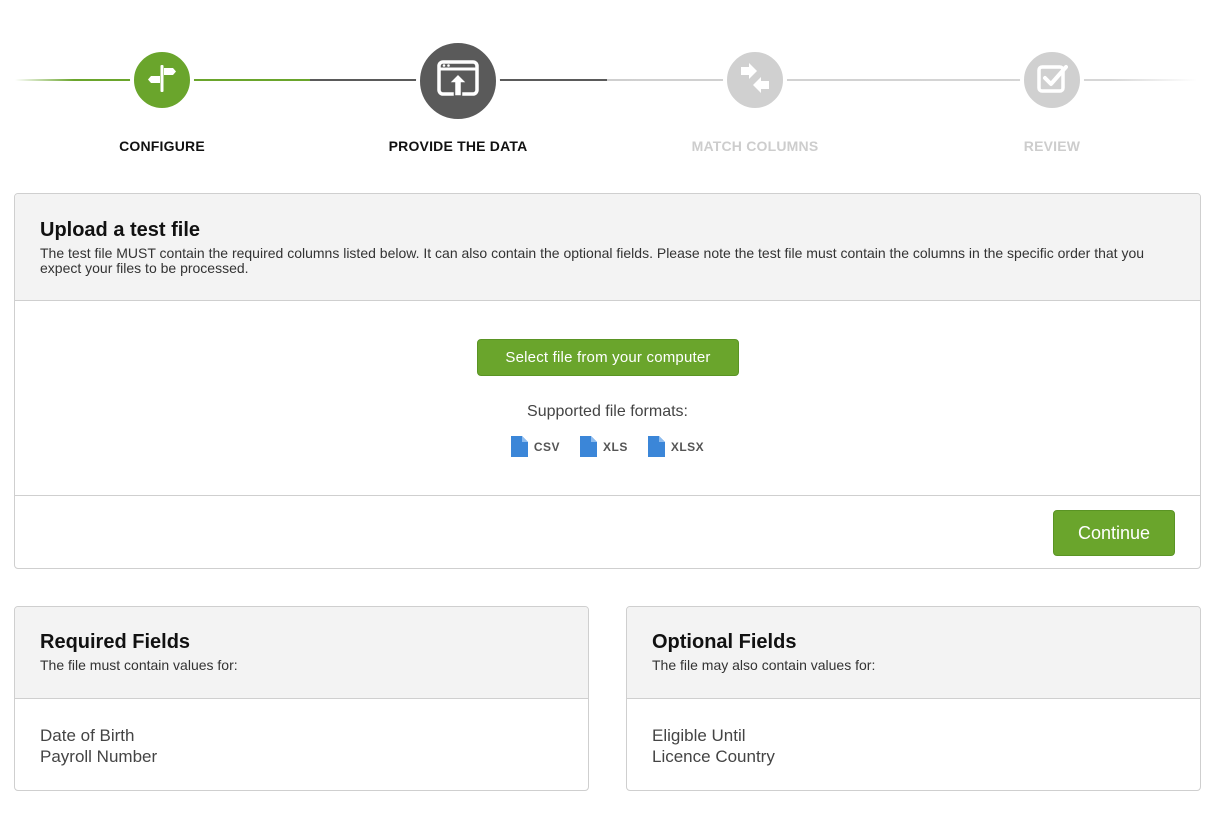 The height and width of the screenshot is (824, 1232). Describe the element at coordinates (120, 230) in the screenshot. I see `upload-title: Upload a test file` at that location.